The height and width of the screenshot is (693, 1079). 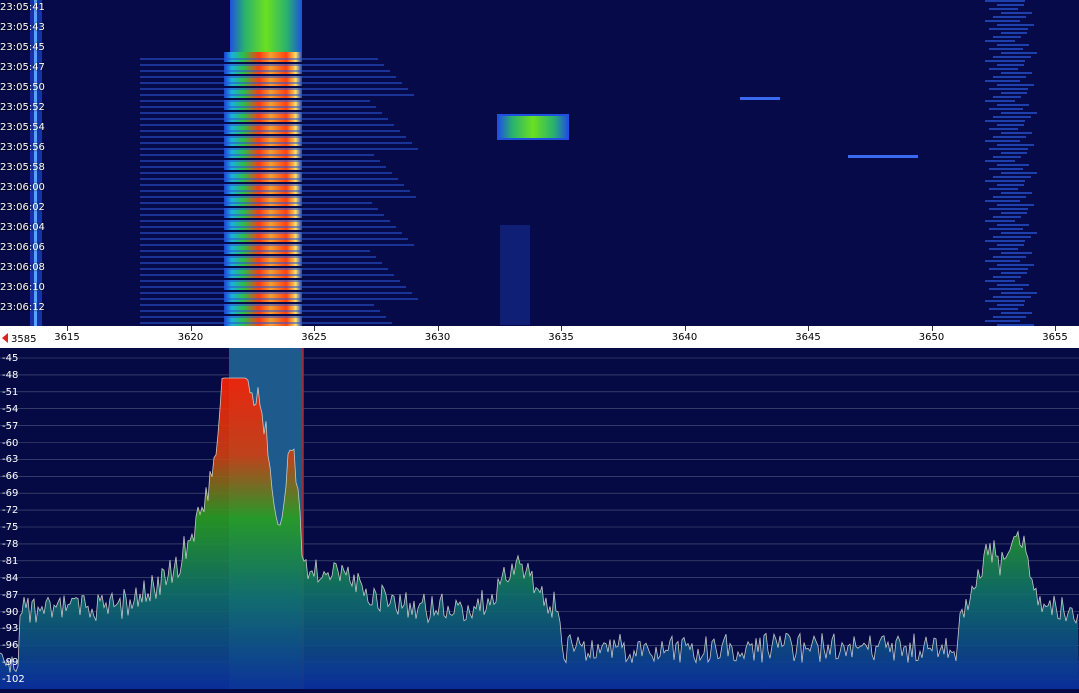 What do you see at coordinates (808, 337) in the screenshot?
I see `frequency-label: 3645` at bounding box center [808, 337].